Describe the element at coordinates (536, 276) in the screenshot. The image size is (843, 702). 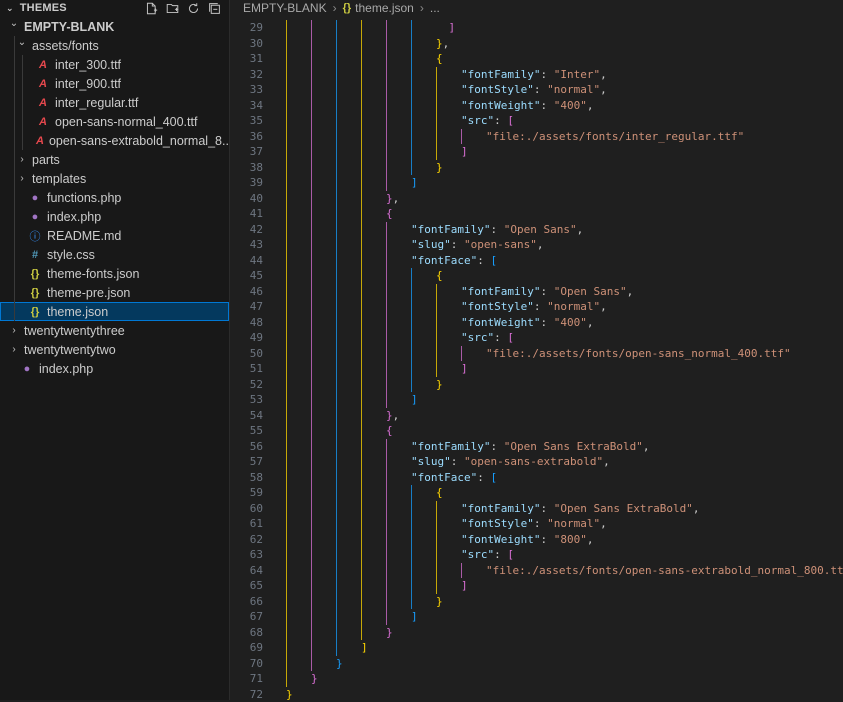
I see `code-line: 45{` at that location.